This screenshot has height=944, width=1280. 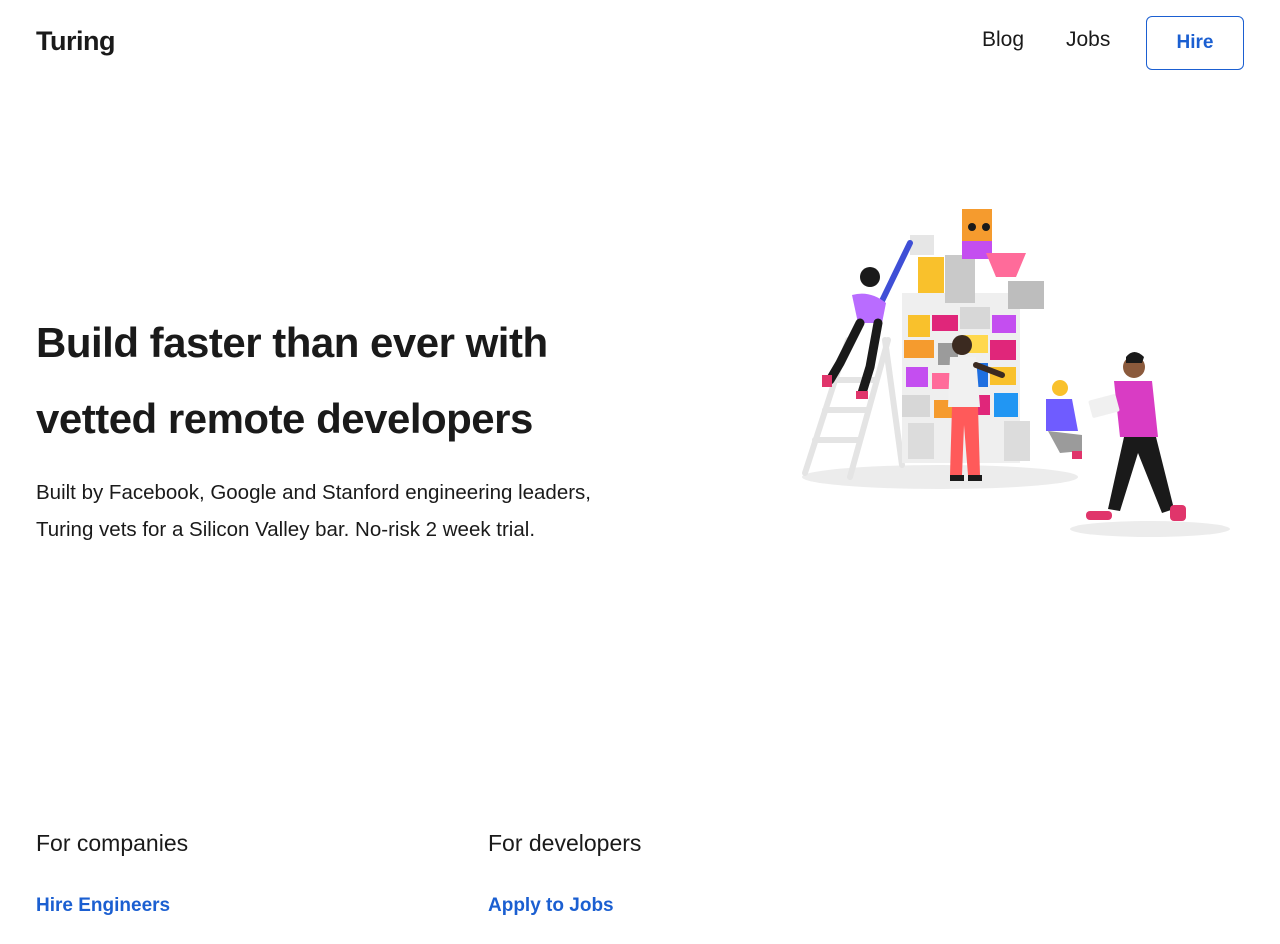 What do you see at coordinates (1003, 40) in the screenshot?
I see `nav-blog-link: Blog` at bounding box center [1003, 40].